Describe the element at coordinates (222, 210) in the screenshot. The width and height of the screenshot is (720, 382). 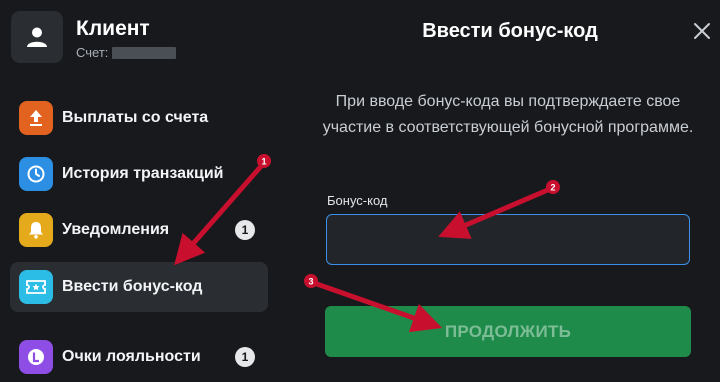
I see `annotation-arrow-1: 1` at that location.